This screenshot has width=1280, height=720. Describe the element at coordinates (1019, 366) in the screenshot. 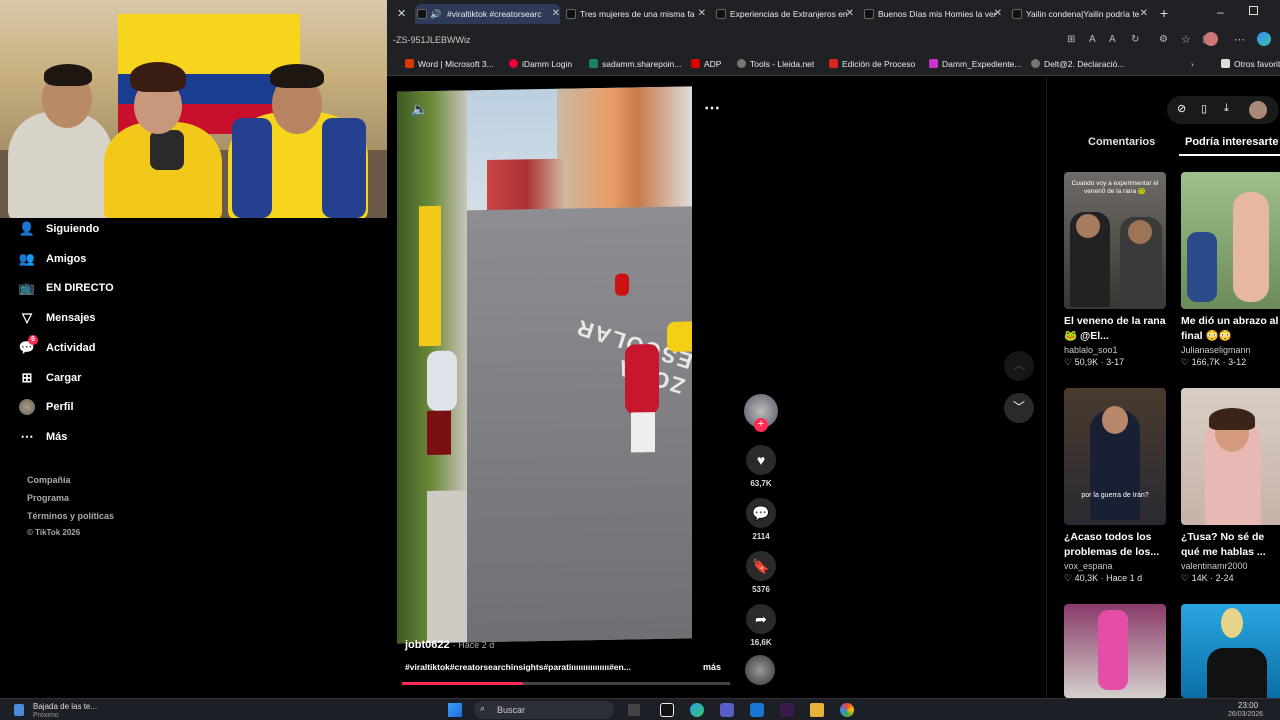

I see `chevron-up-icon: ︿` at that location.